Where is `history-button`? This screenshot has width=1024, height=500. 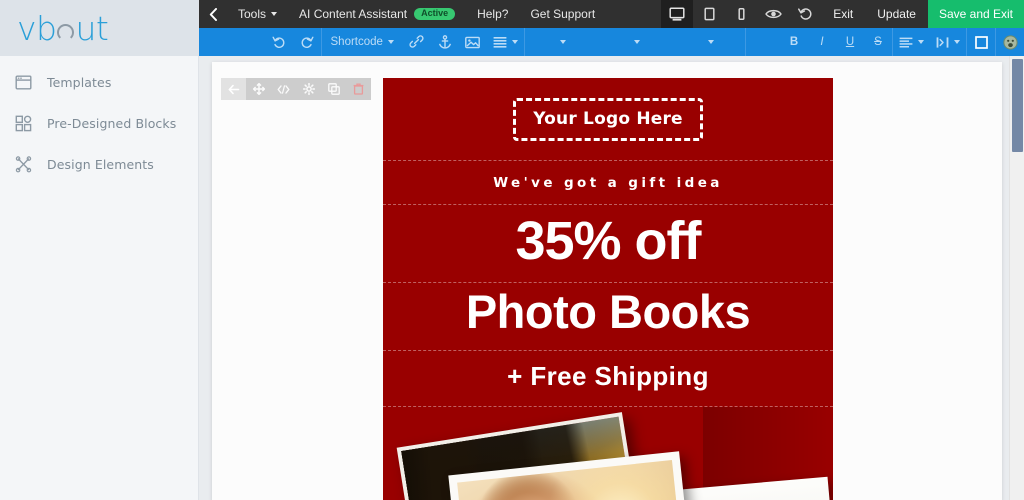 history-button is located at coordinates (805, 14).